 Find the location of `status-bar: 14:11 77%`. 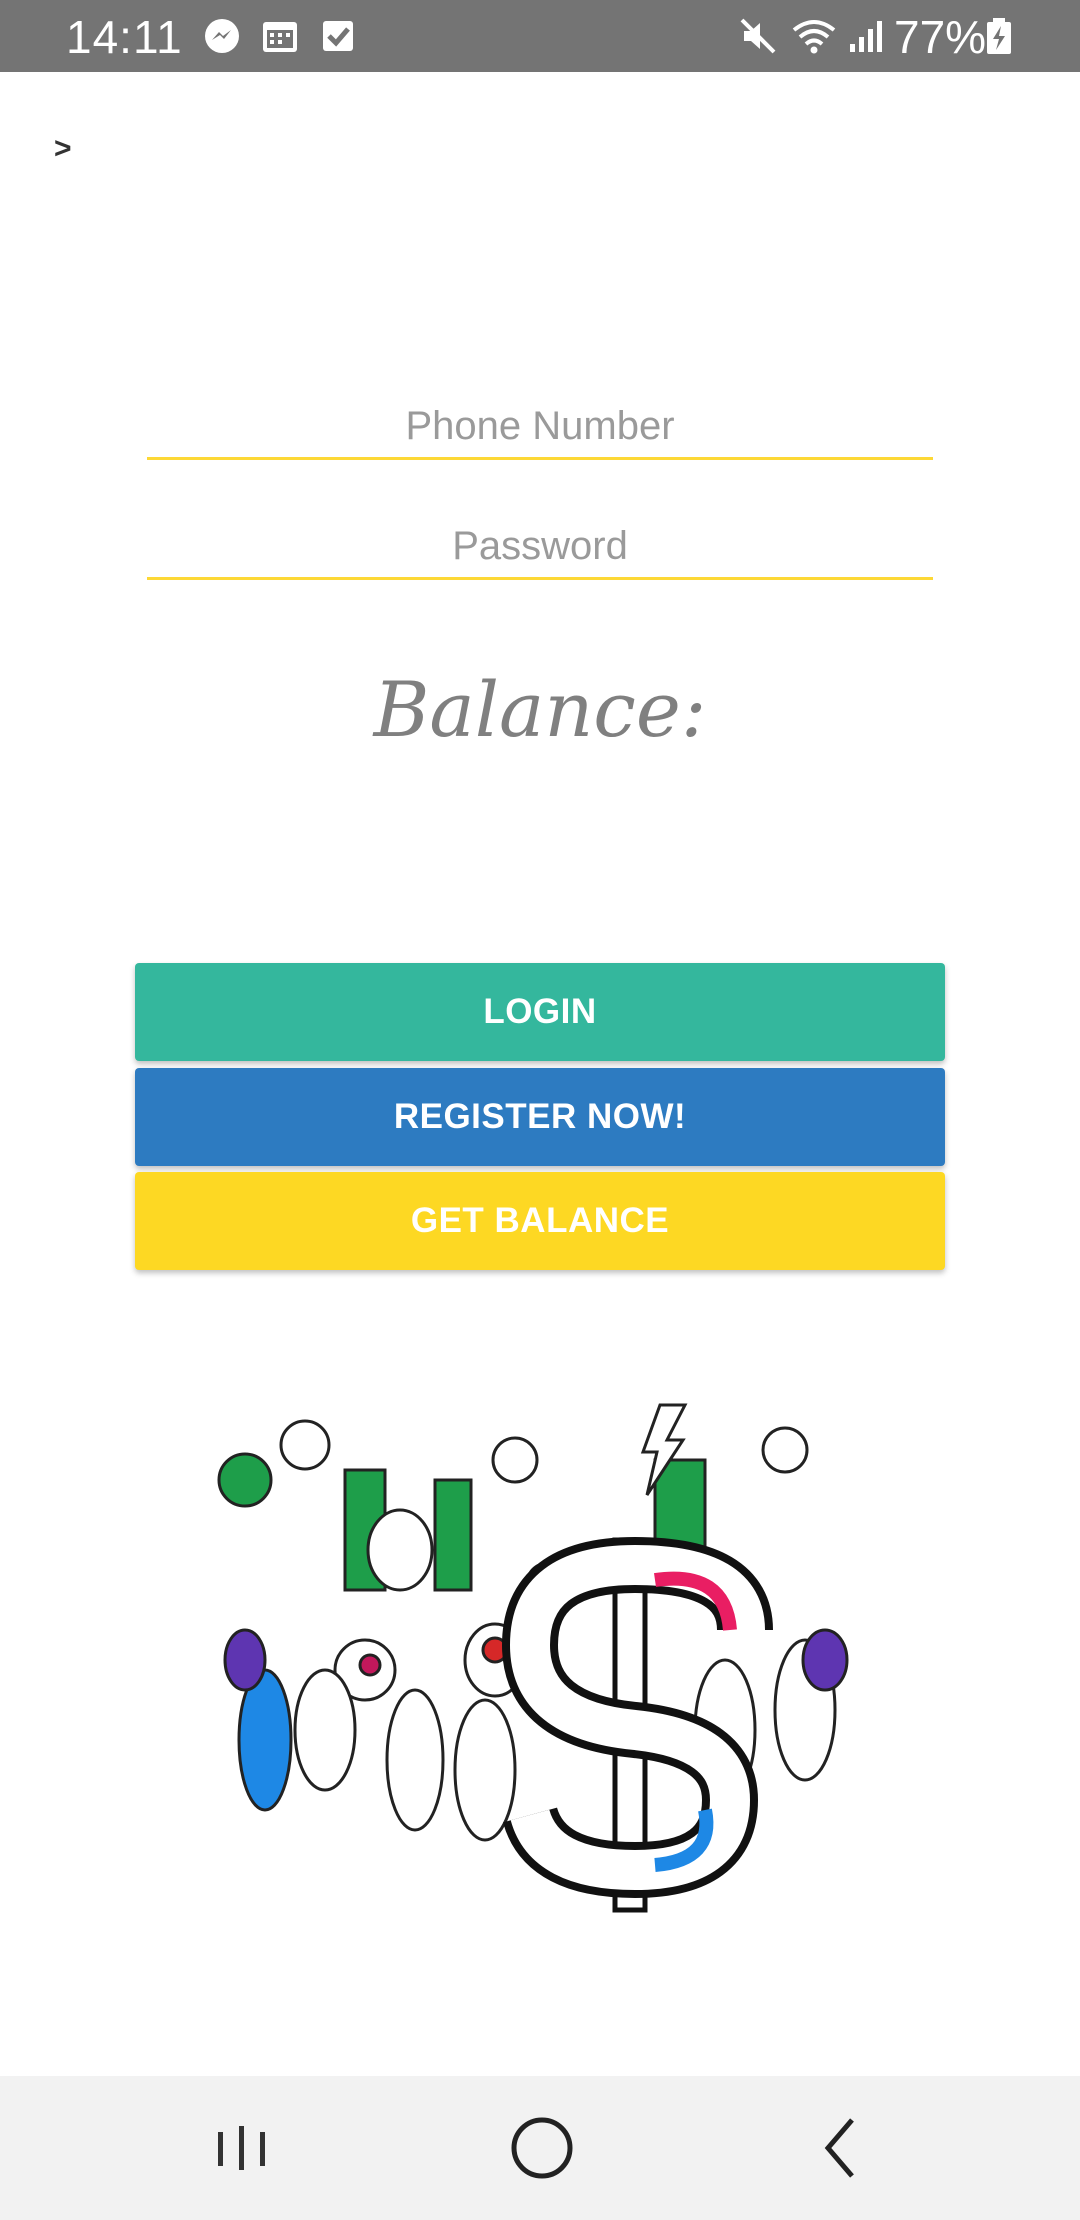

status-bar: 14:11 77% is located at coordinates (540, 36).